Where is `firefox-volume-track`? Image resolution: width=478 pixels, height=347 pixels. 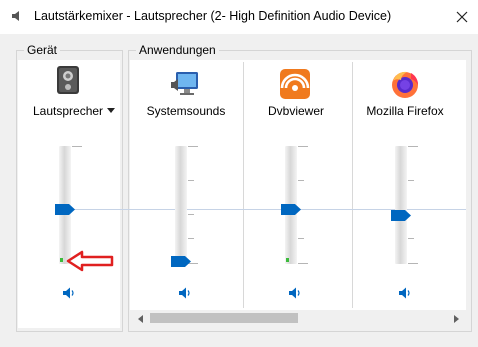
firefox-volume-track is located at coordinates (401, 205).